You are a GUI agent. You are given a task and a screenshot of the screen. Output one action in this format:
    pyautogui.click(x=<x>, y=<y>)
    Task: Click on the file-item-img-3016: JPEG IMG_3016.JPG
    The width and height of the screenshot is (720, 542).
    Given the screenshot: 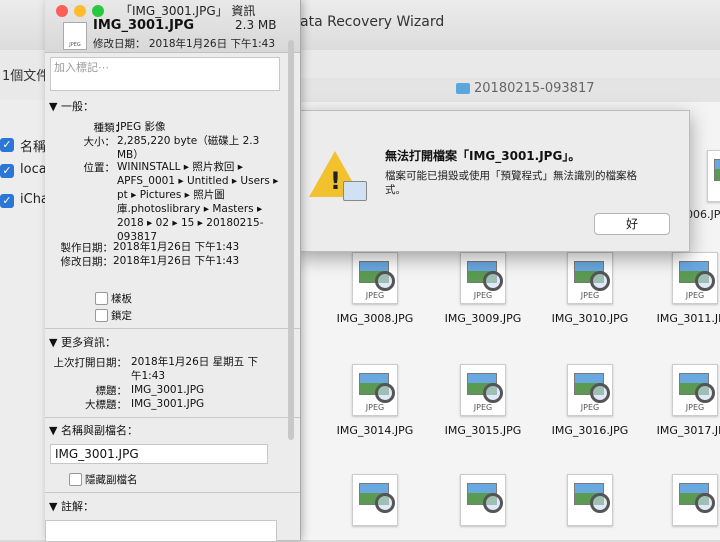 What is the action you would take?
    pyautogui.click(x=590, y=400)
    